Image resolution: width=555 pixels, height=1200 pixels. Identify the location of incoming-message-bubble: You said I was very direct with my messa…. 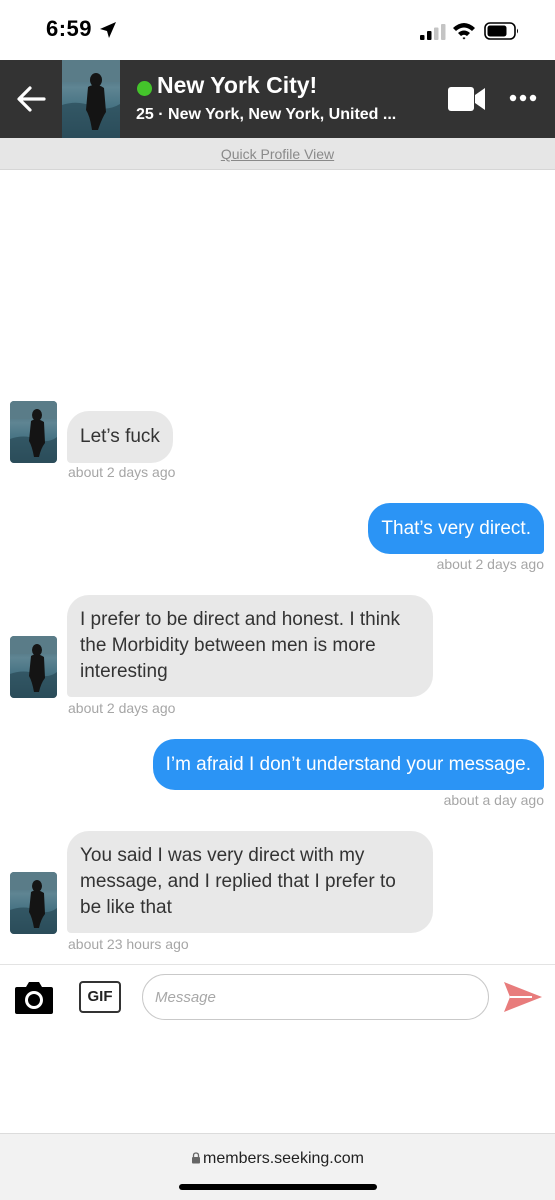
(250, 882).